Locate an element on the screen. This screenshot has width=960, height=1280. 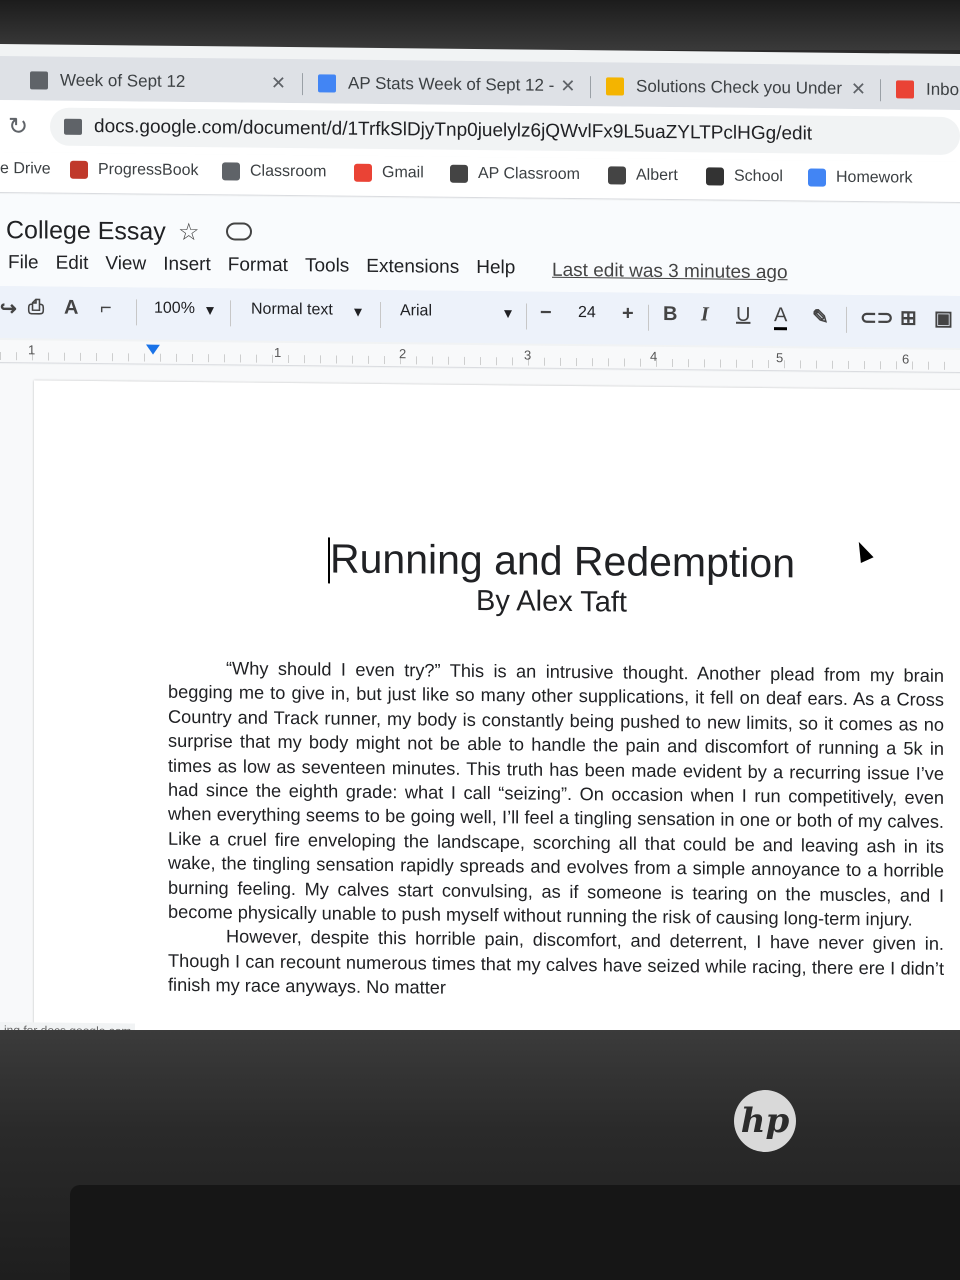
tab-inbox: Inbo is located at coordinates (928, 89).